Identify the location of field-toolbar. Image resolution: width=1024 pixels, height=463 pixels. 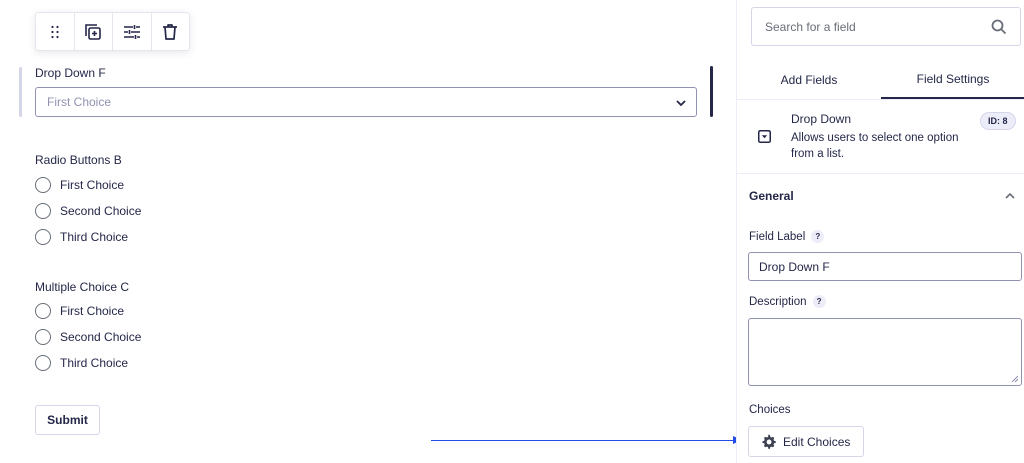
(112, 31).